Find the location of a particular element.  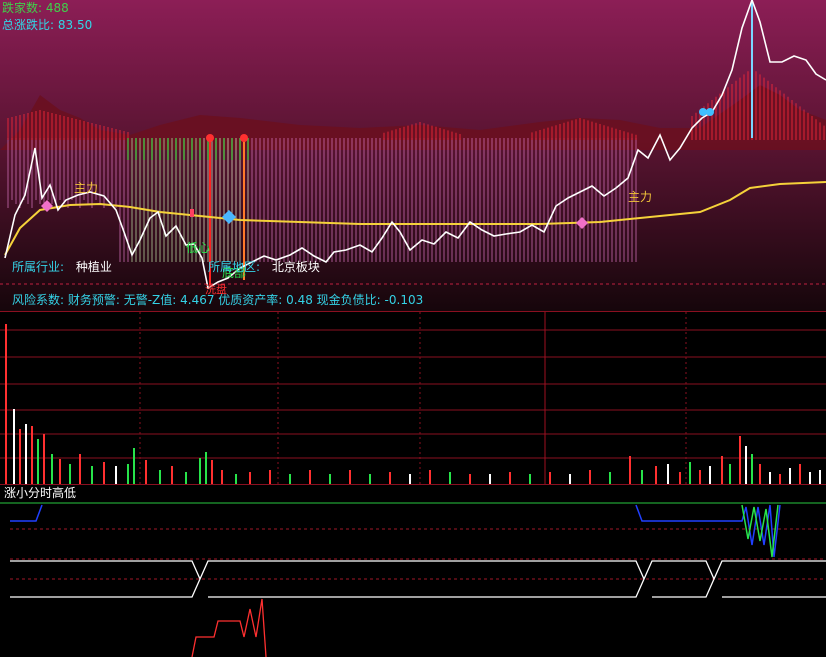

ratio-stat: 总涨跌比: 83.50 is located at coordinates (47, 25).